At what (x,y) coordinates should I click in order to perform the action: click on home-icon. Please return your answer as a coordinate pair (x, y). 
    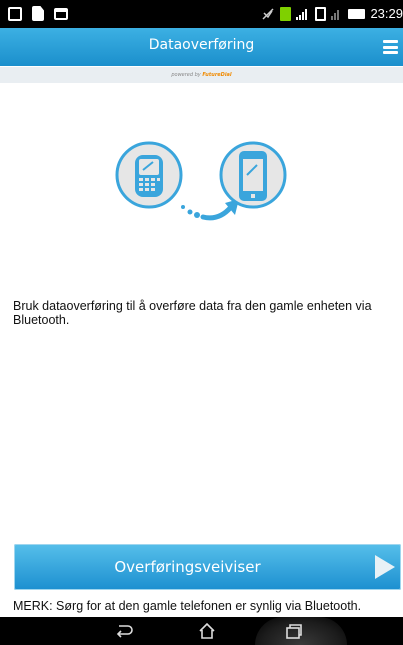
    Looking at the image, I should click on (207, 631).